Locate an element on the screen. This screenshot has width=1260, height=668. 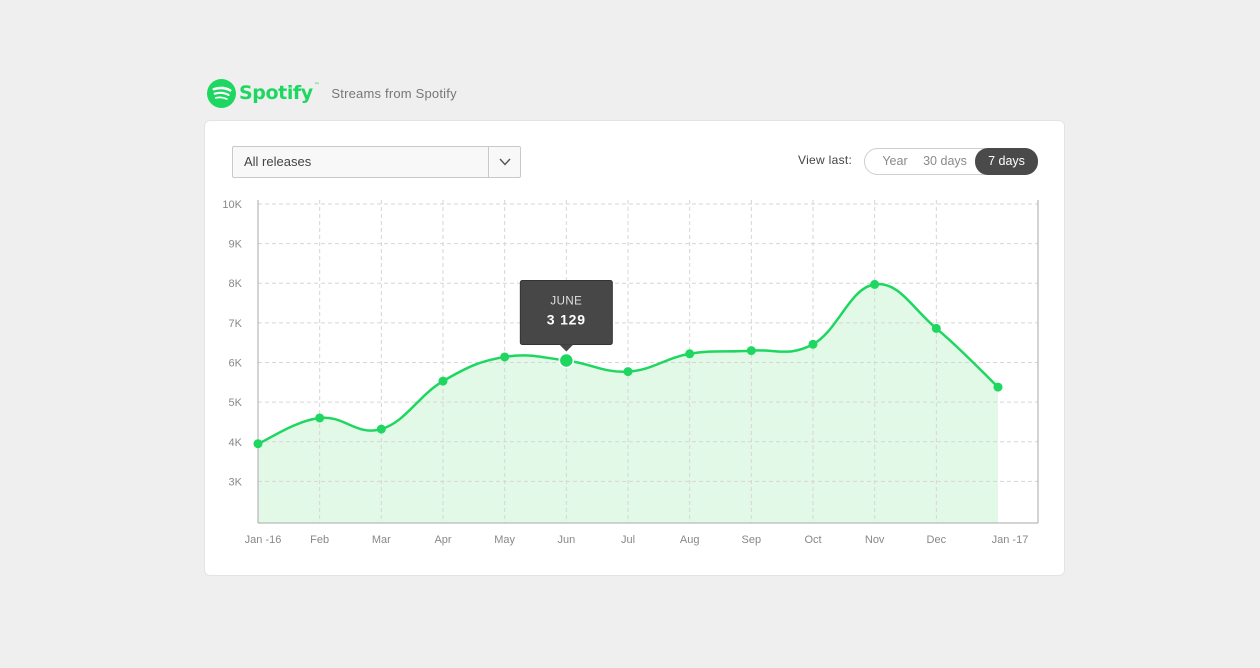
tooltip: JUNE 3 129 is located at coordinates (566, 316).